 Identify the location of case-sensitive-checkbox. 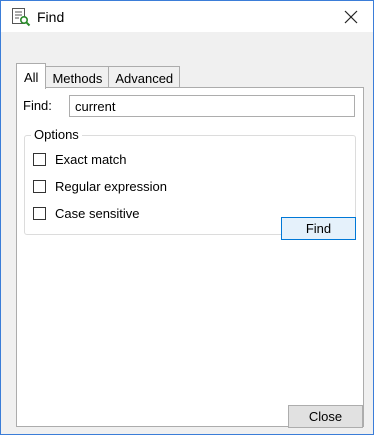
(39, 213).